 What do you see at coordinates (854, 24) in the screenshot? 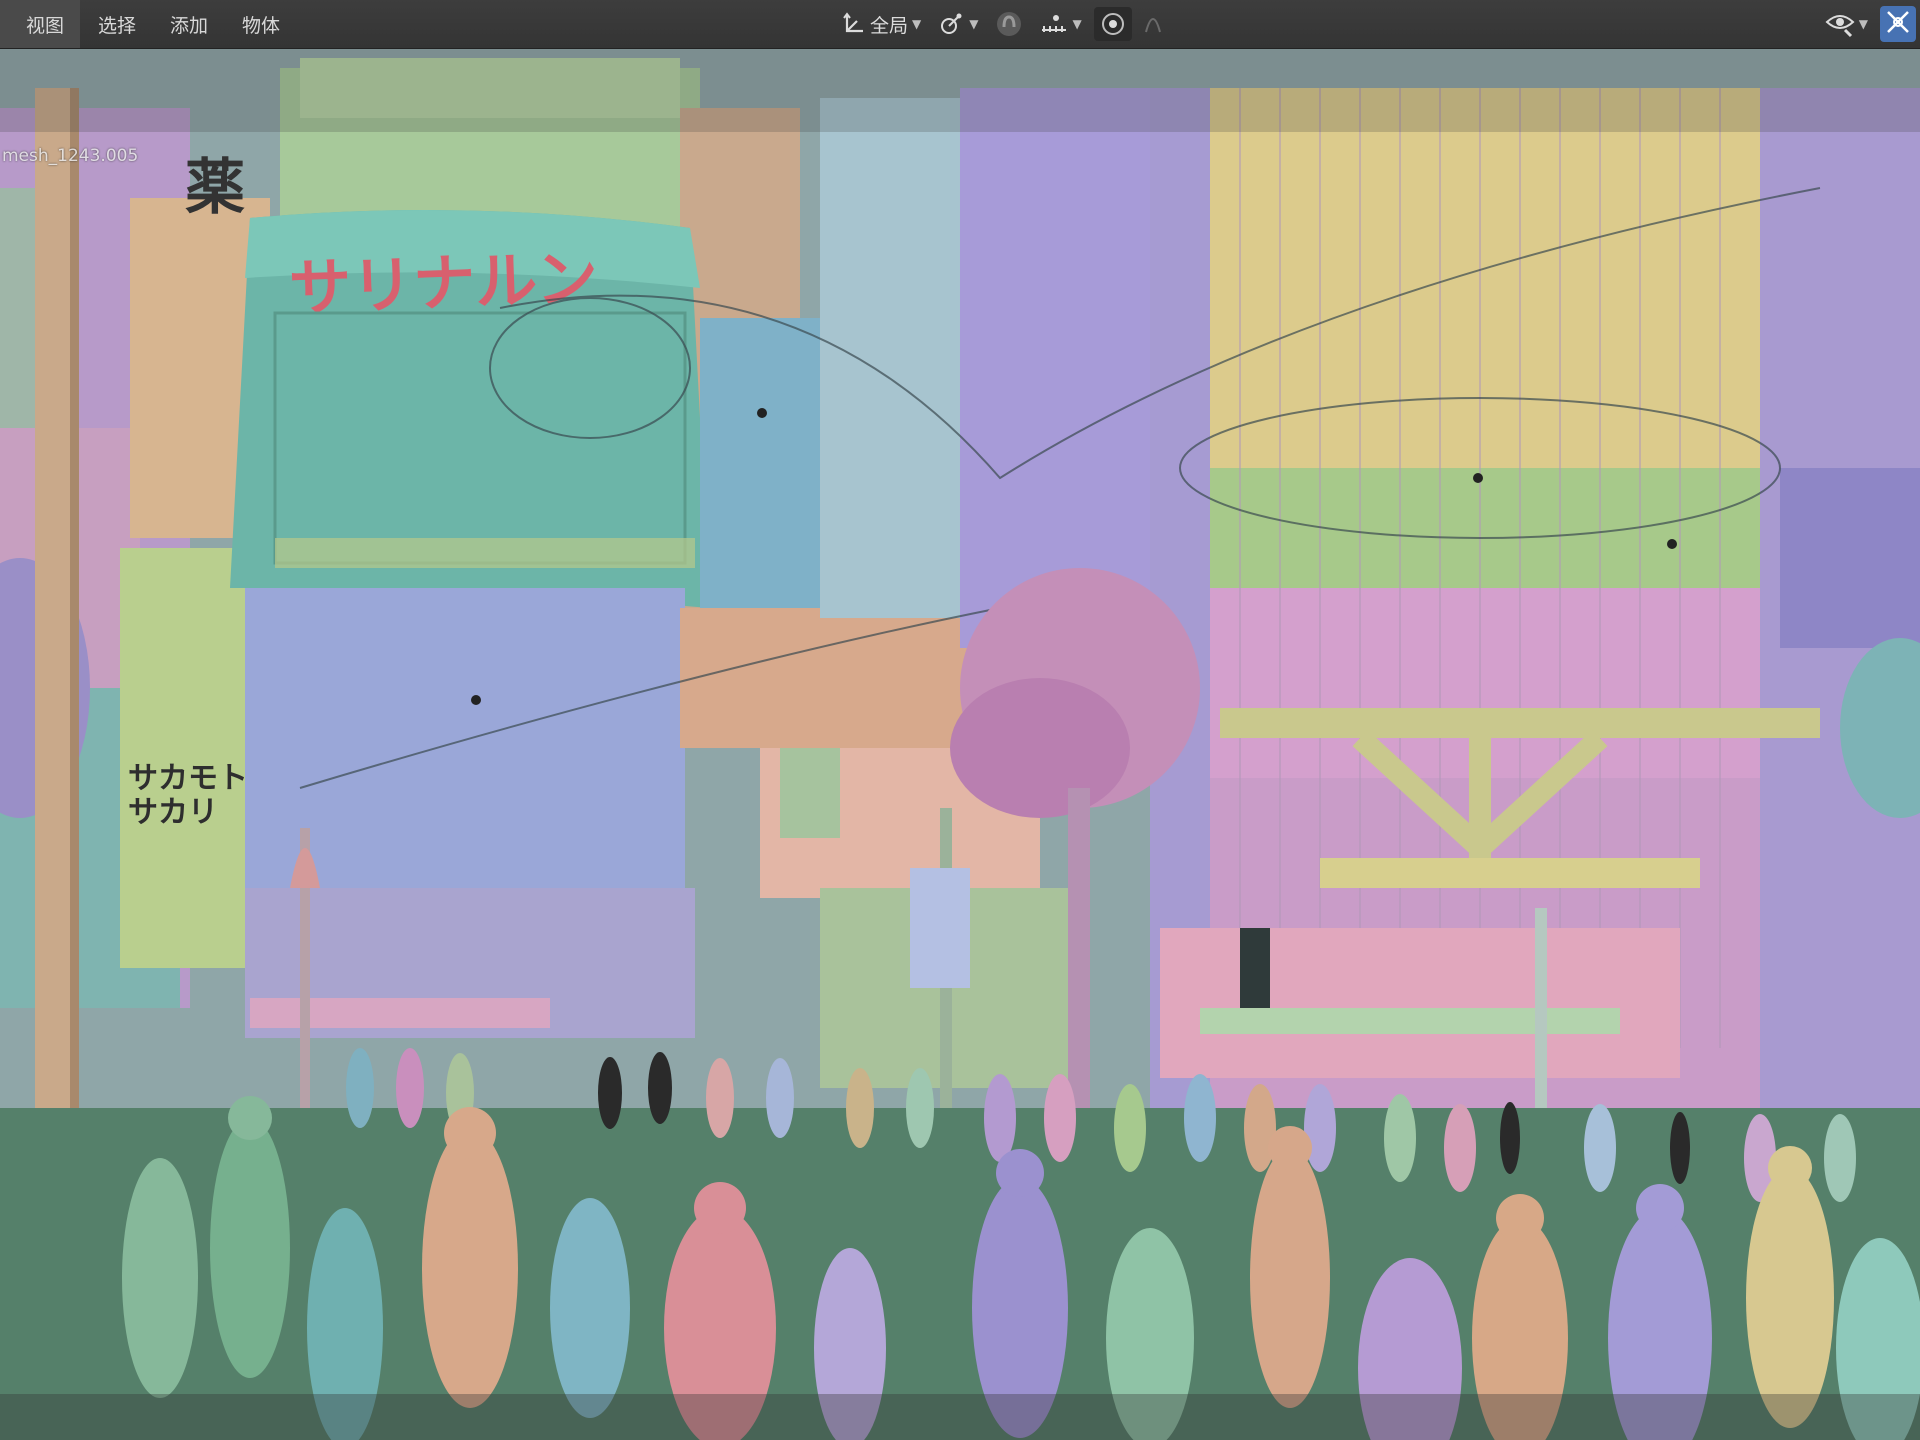
I see `transform-orientation-icon` at bounding box center [854, 24].